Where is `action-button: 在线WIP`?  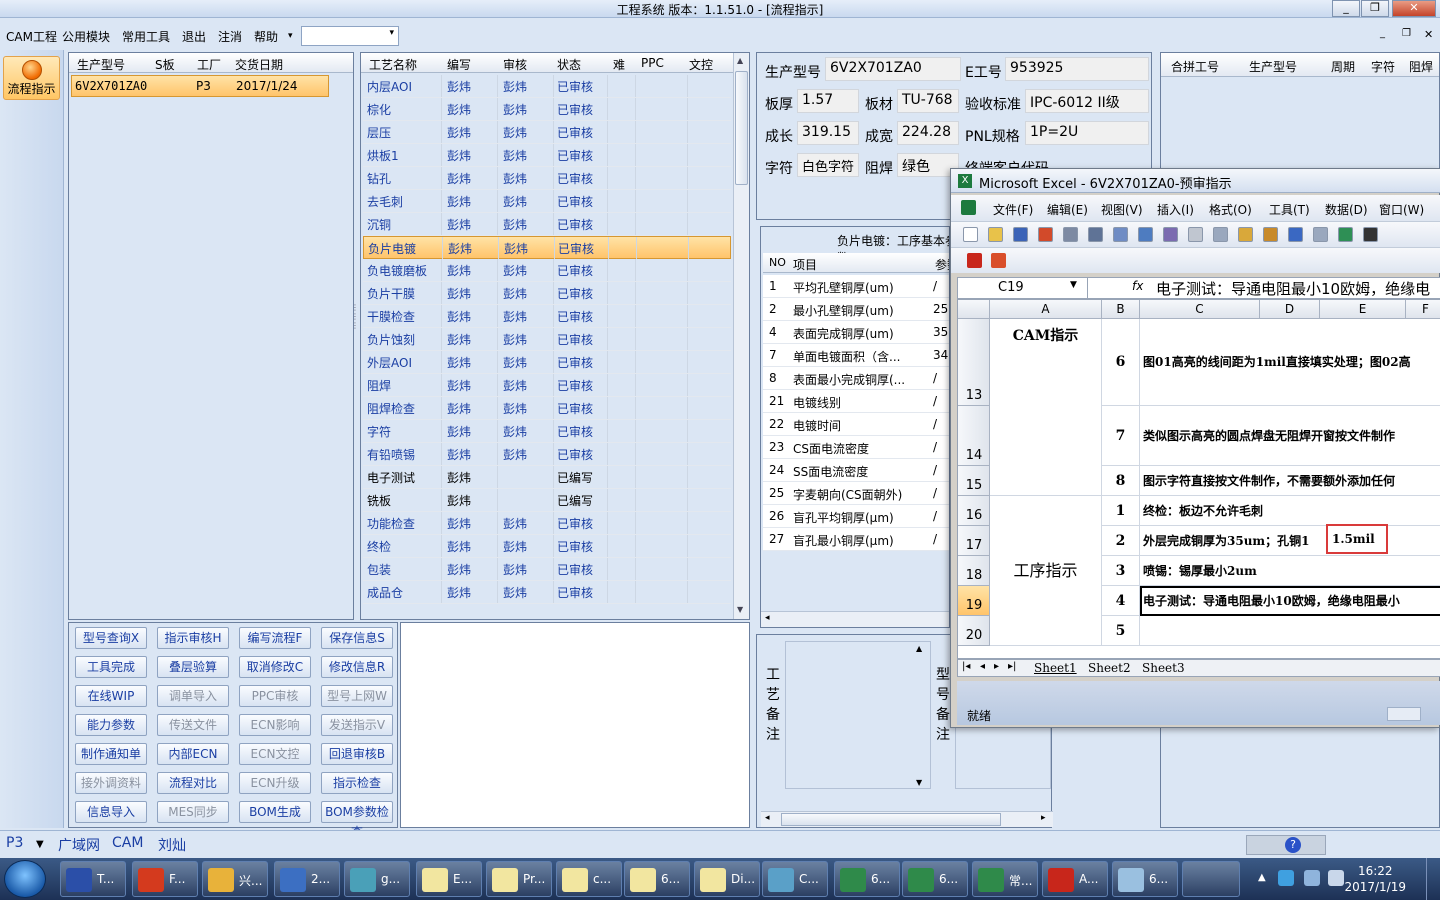
action-button: 在线WIP is located at coordinates (111, 696).